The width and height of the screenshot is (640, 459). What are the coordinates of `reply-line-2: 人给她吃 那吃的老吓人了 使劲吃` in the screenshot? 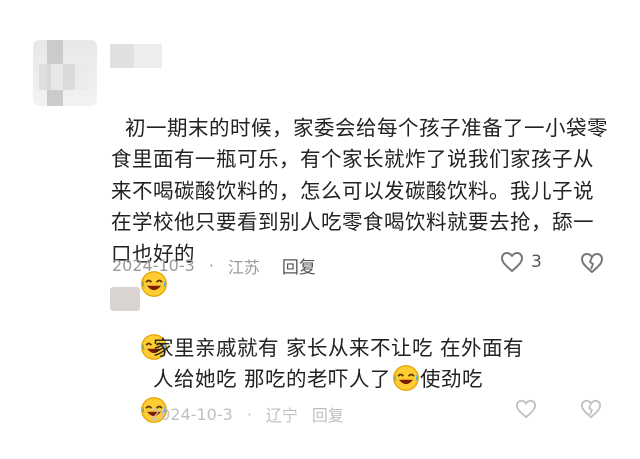 It's located at (368, 379).